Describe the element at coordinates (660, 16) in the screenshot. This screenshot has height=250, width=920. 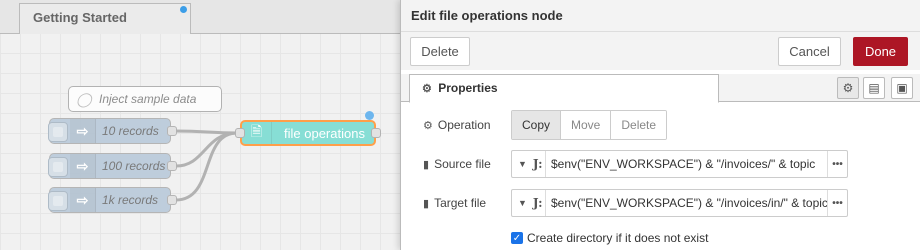
I see `tray-title: Edit file operations node` at that location.